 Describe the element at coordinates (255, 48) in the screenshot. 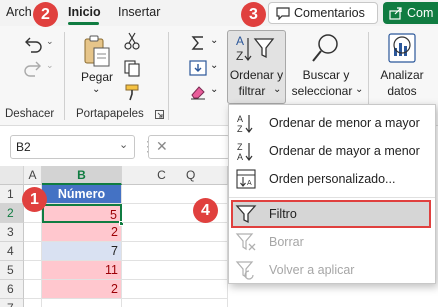

I see `sort-filter-icon: A Z` at that location.